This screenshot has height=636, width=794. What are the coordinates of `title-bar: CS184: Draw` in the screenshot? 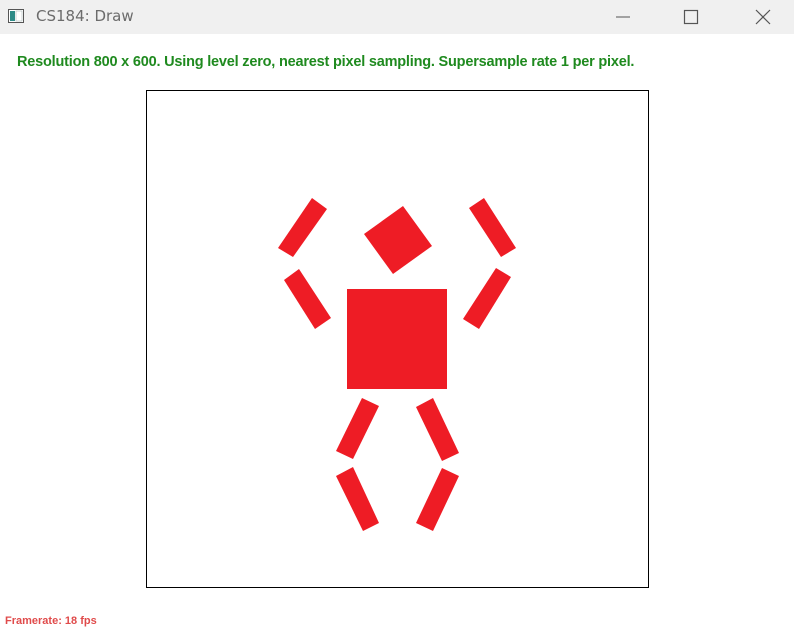 It's located at (397, 17).